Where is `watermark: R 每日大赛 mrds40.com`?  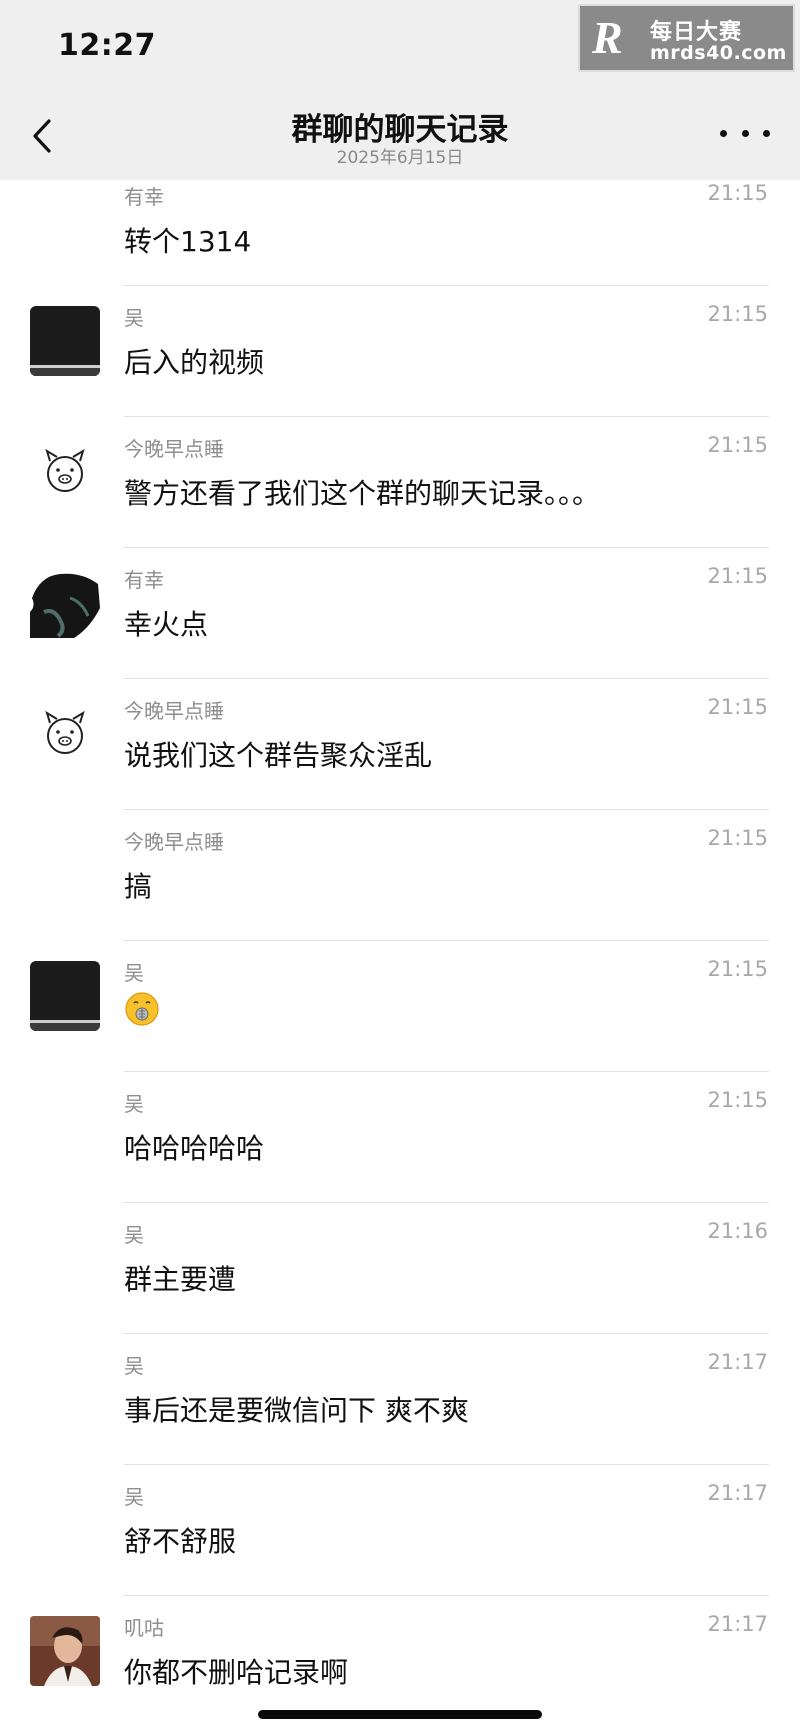 watermark: R 每日大赛 mrds40.com is located at coordinates (686, 38).